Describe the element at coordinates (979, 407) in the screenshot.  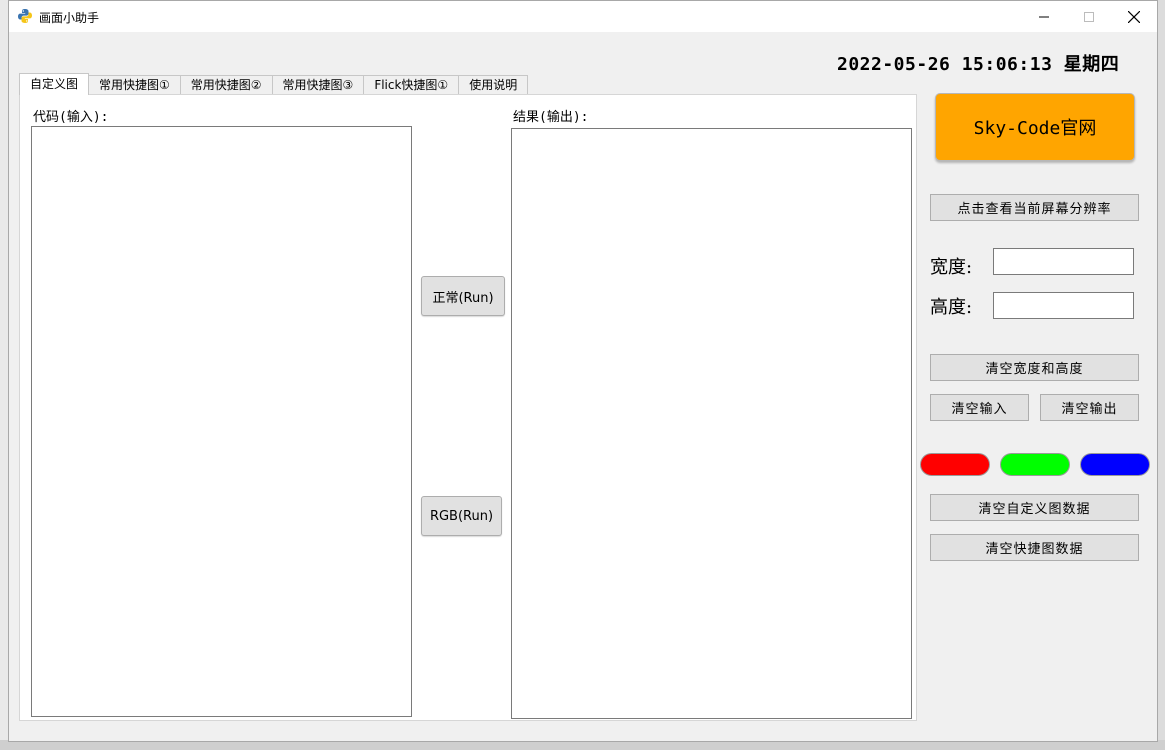
I see `clear-input-button: 清空输入` at that location.